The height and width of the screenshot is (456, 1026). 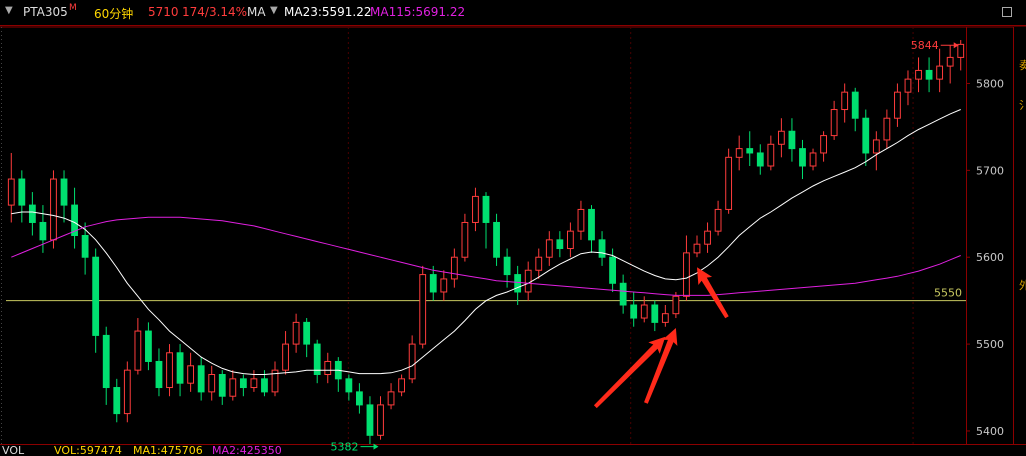 What do you see at coordinates (9, 10) in the screenshot?
I see `dropdown-arrow-icon: ▼` at bounding box center [9, 10].